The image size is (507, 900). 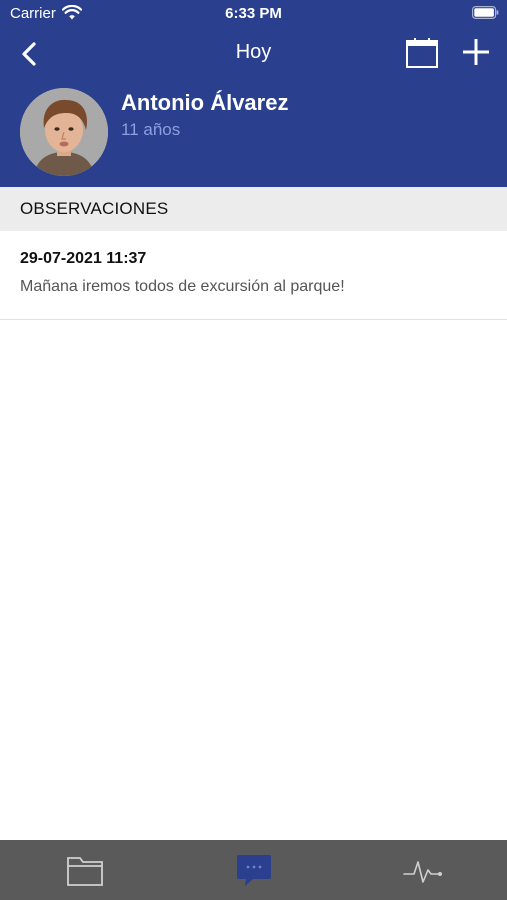 What do you see at coordinates (205, 102) in the screenshot?
I see `child-name: Antonio Álvarez` at bounding box center [205, 102].